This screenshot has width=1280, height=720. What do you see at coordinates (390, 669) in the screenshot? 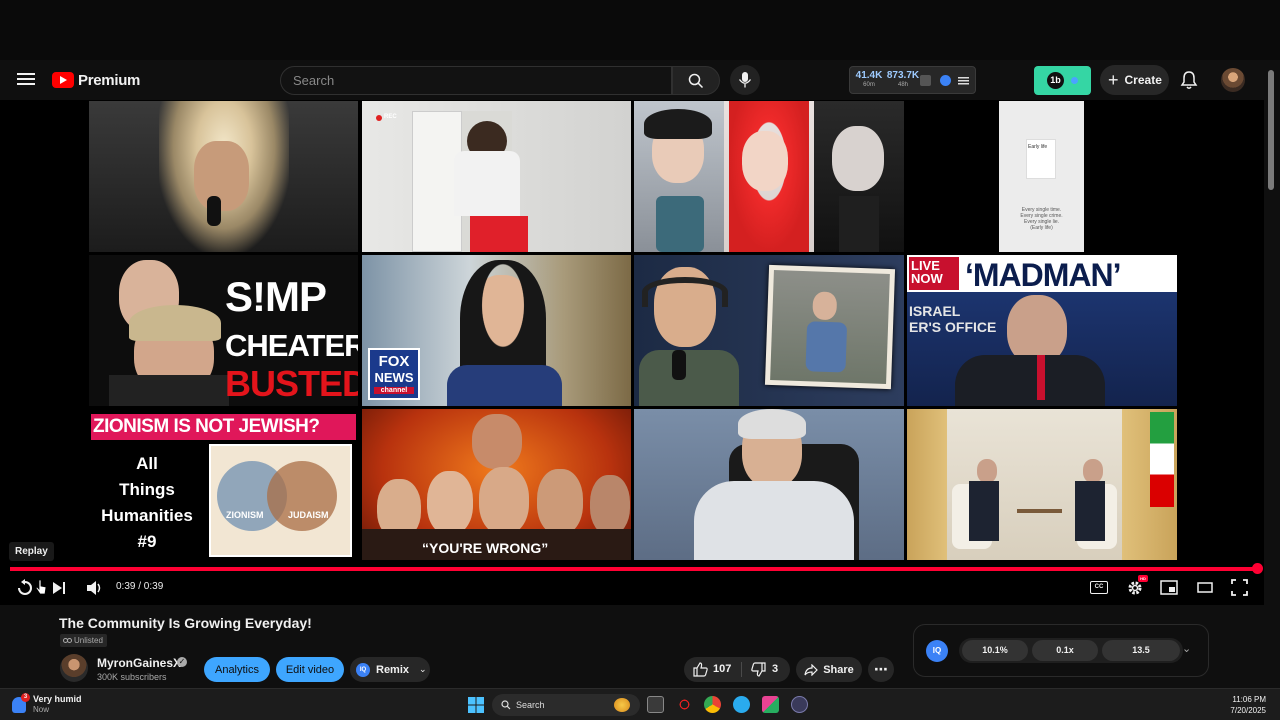
I see `remix-button: IQ Remix ⌄` at bounding box center [390, 669].